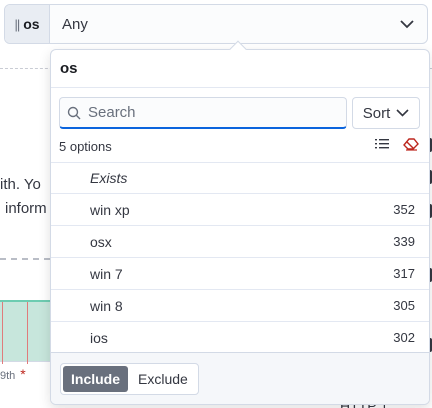 Image resolution: width=432 pixels, height=408 pixels. Describe the element at coordinates (99, 337) in the screenshot. I see `option-label: ios` at that location.